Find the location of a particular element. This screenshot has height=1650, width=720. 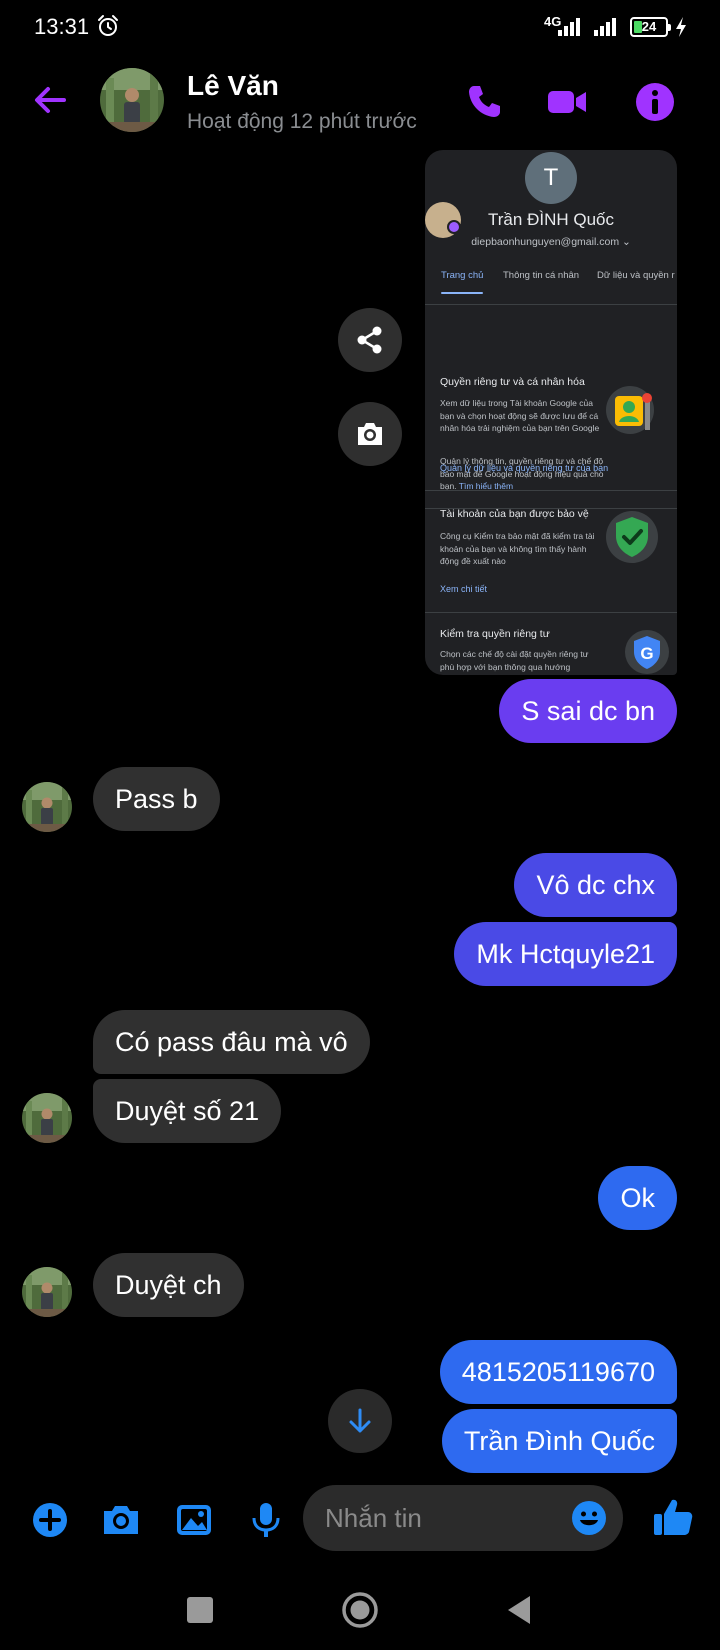

charging-icon is located at coordinates (681, 27).